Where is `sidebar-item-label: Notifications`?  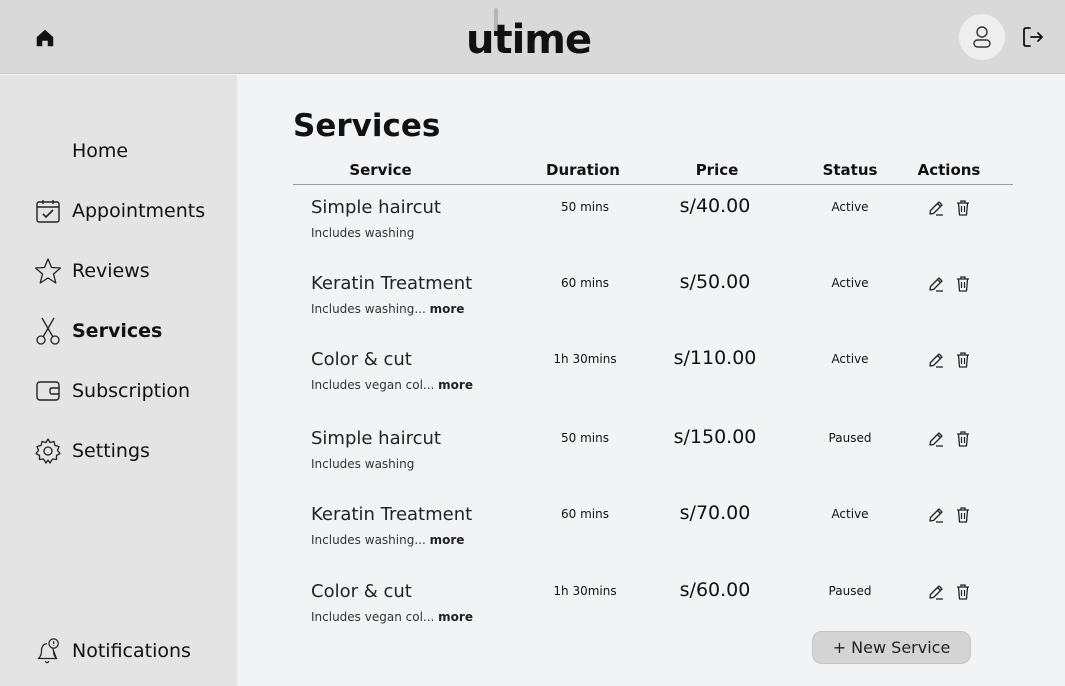
sidebar-item-label: Notifications is located at coordinates (131, 651).